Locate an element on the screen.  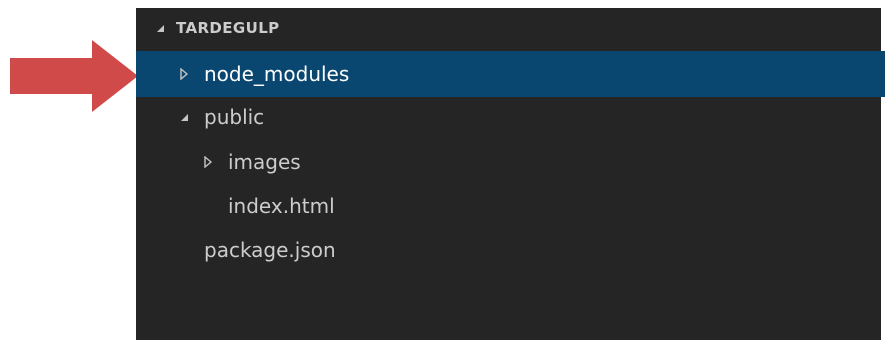
explorer-section-header: TARDEGULP is located at coordinates (510, 28).